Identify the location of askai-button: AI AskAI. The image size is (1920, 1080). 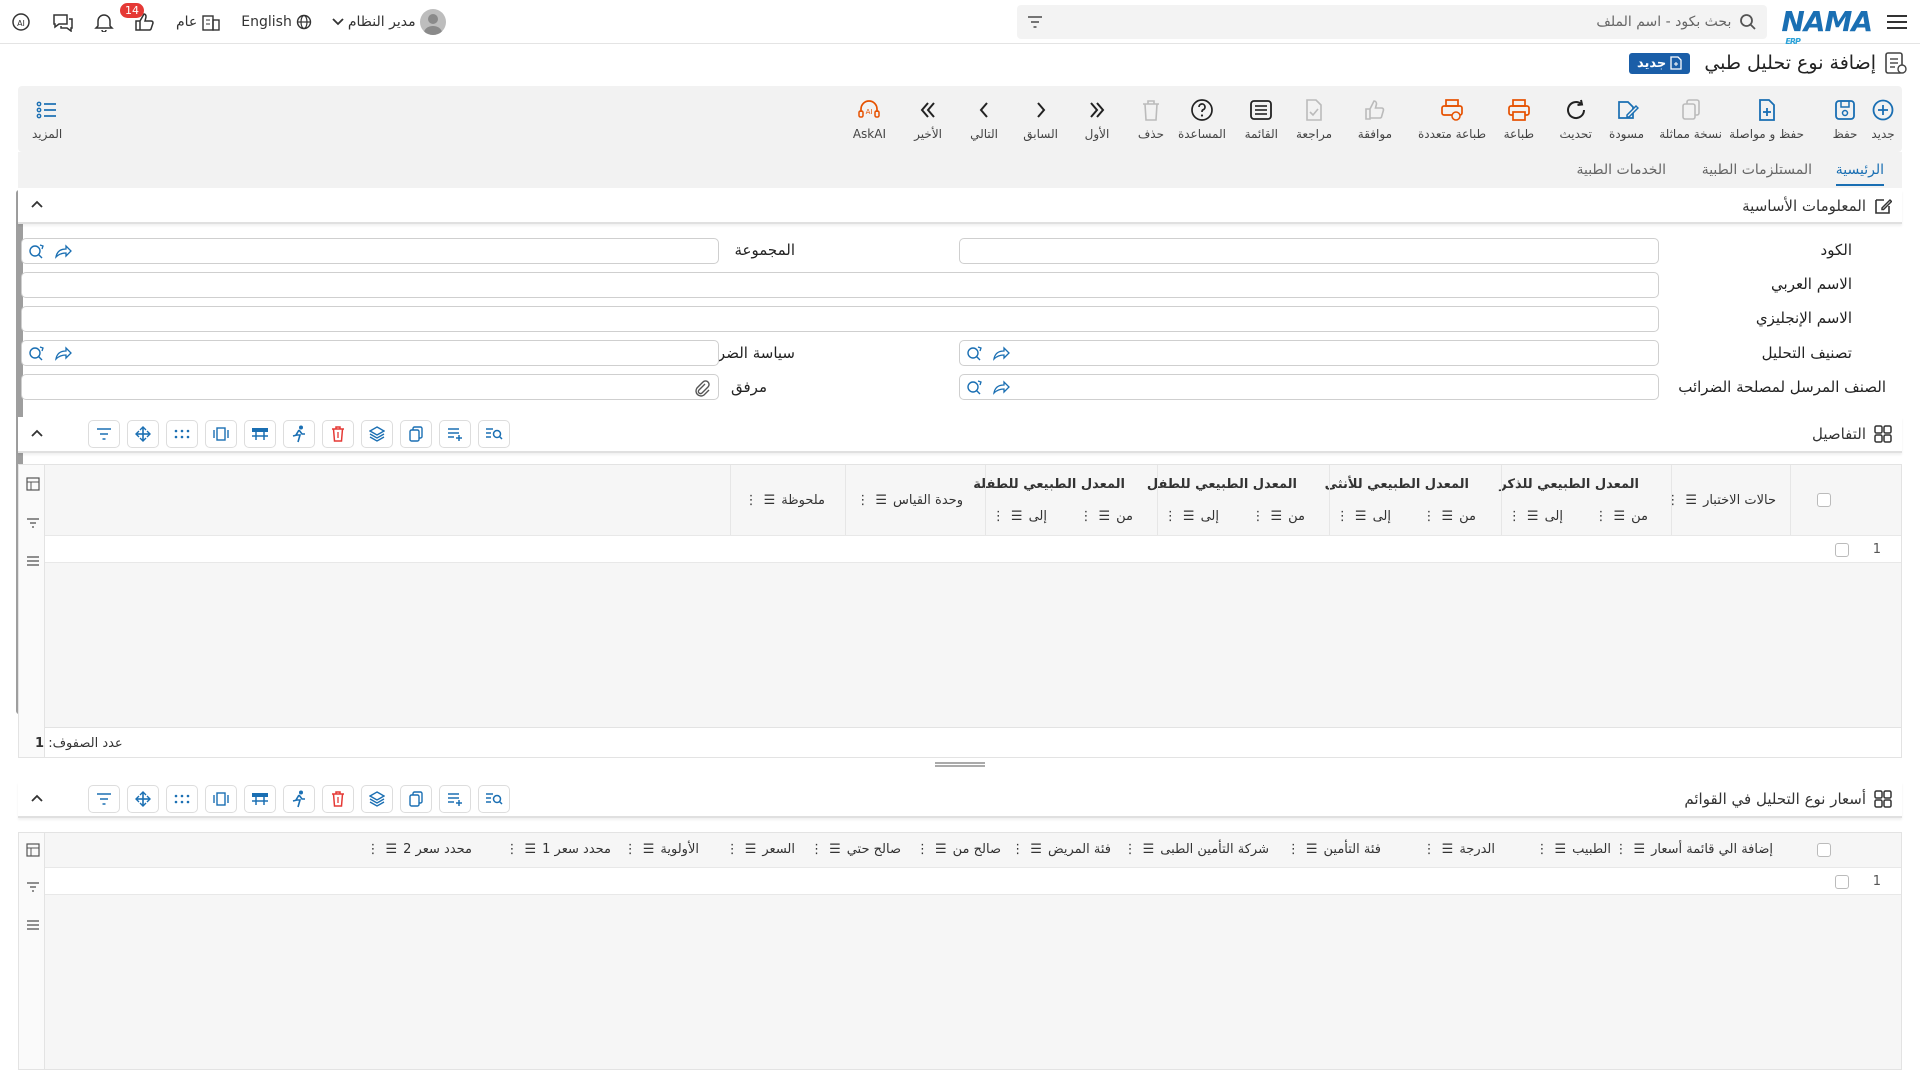
(869, 119).